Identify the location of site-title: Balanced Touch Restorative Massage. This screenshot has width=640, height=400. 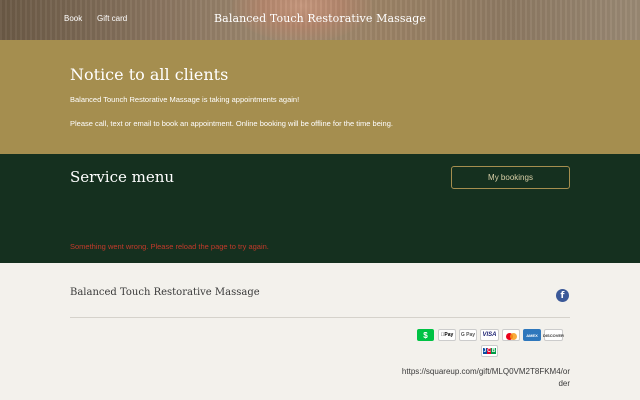
(320, 18).